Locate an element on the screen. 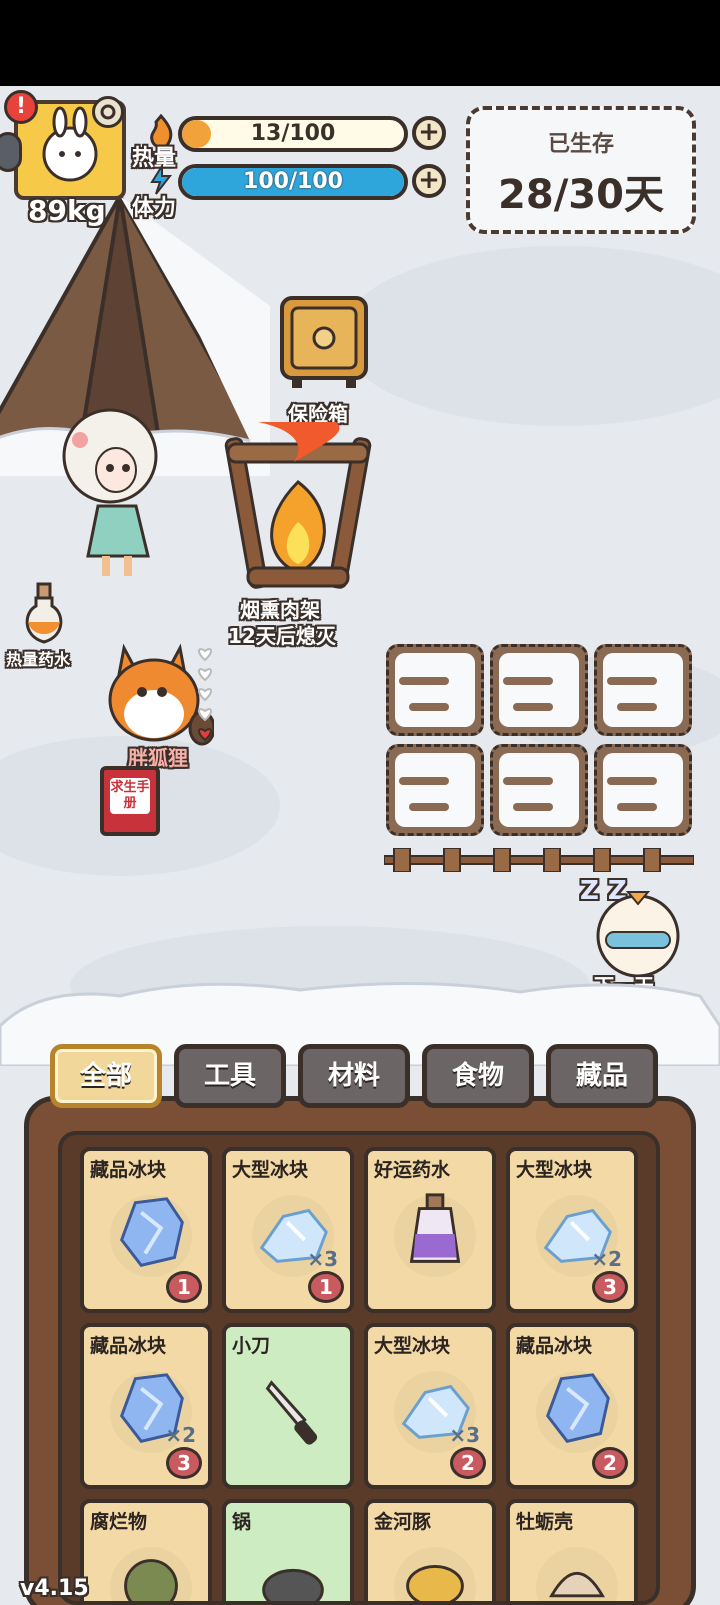  item-name: 牡蛎壳 is located at coordinates (545, 1522).